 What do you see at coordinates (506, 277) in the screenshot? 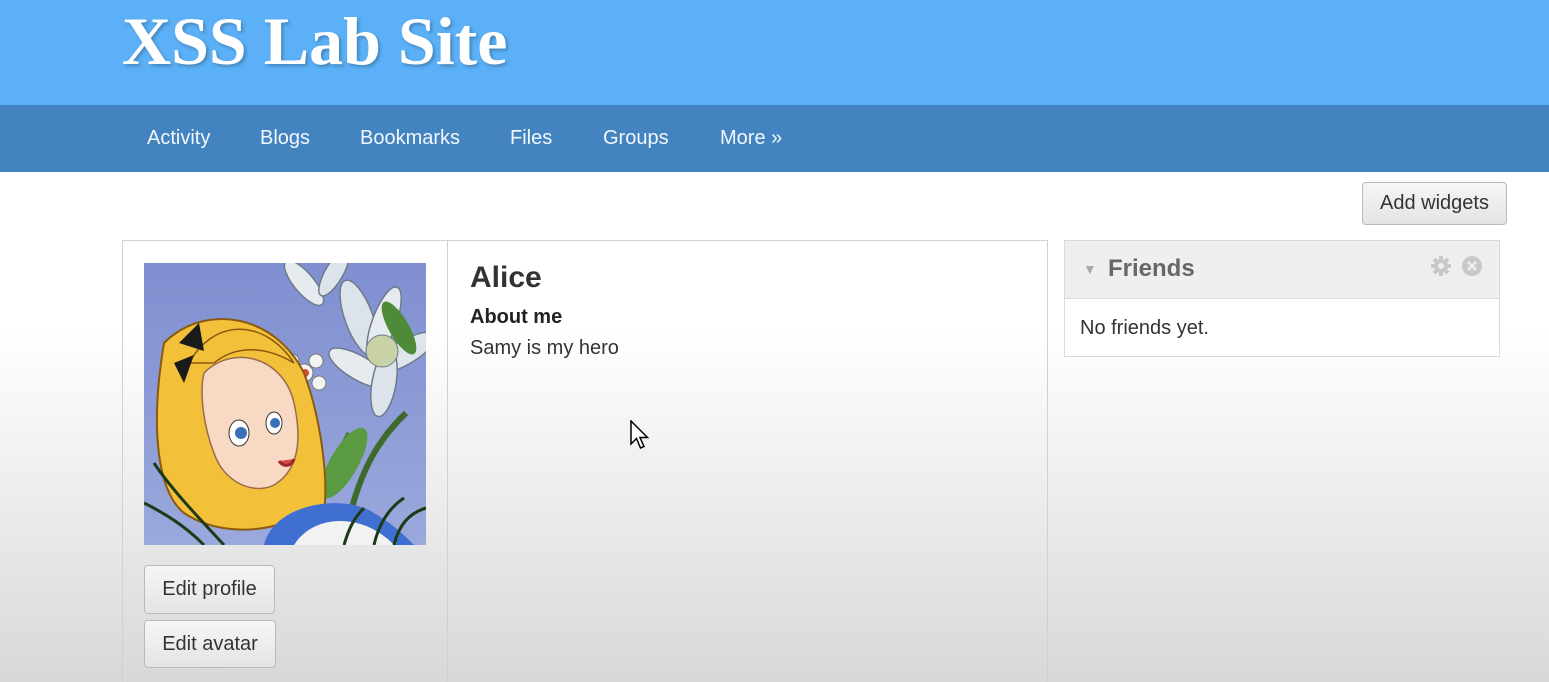
I see `profile-name: Alice` at bounding box center [506, 277].